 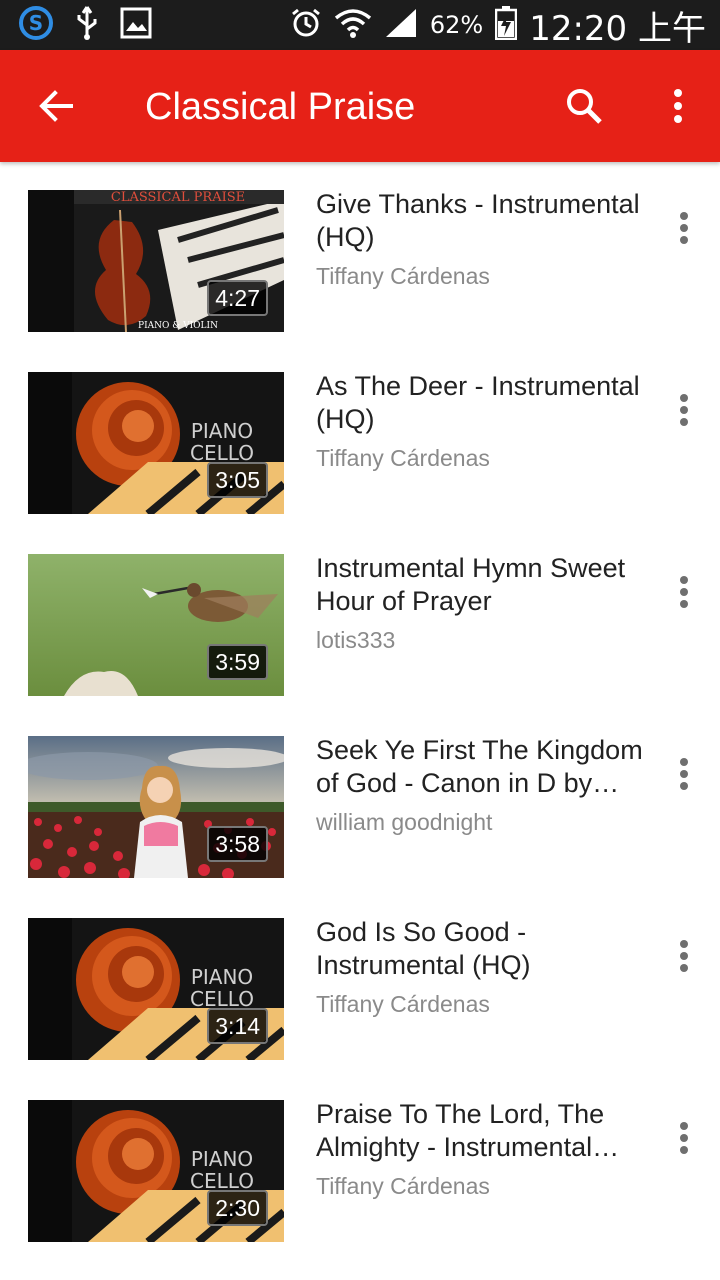 I want to click on search-button, so click(x=584, y=106).